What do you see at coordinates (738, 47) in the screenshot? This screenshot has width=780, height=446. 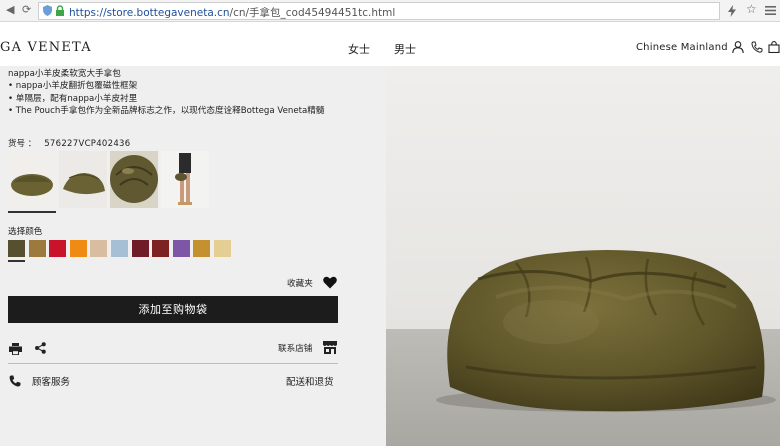 I see `account-icon` at bounding box center [738, 47].